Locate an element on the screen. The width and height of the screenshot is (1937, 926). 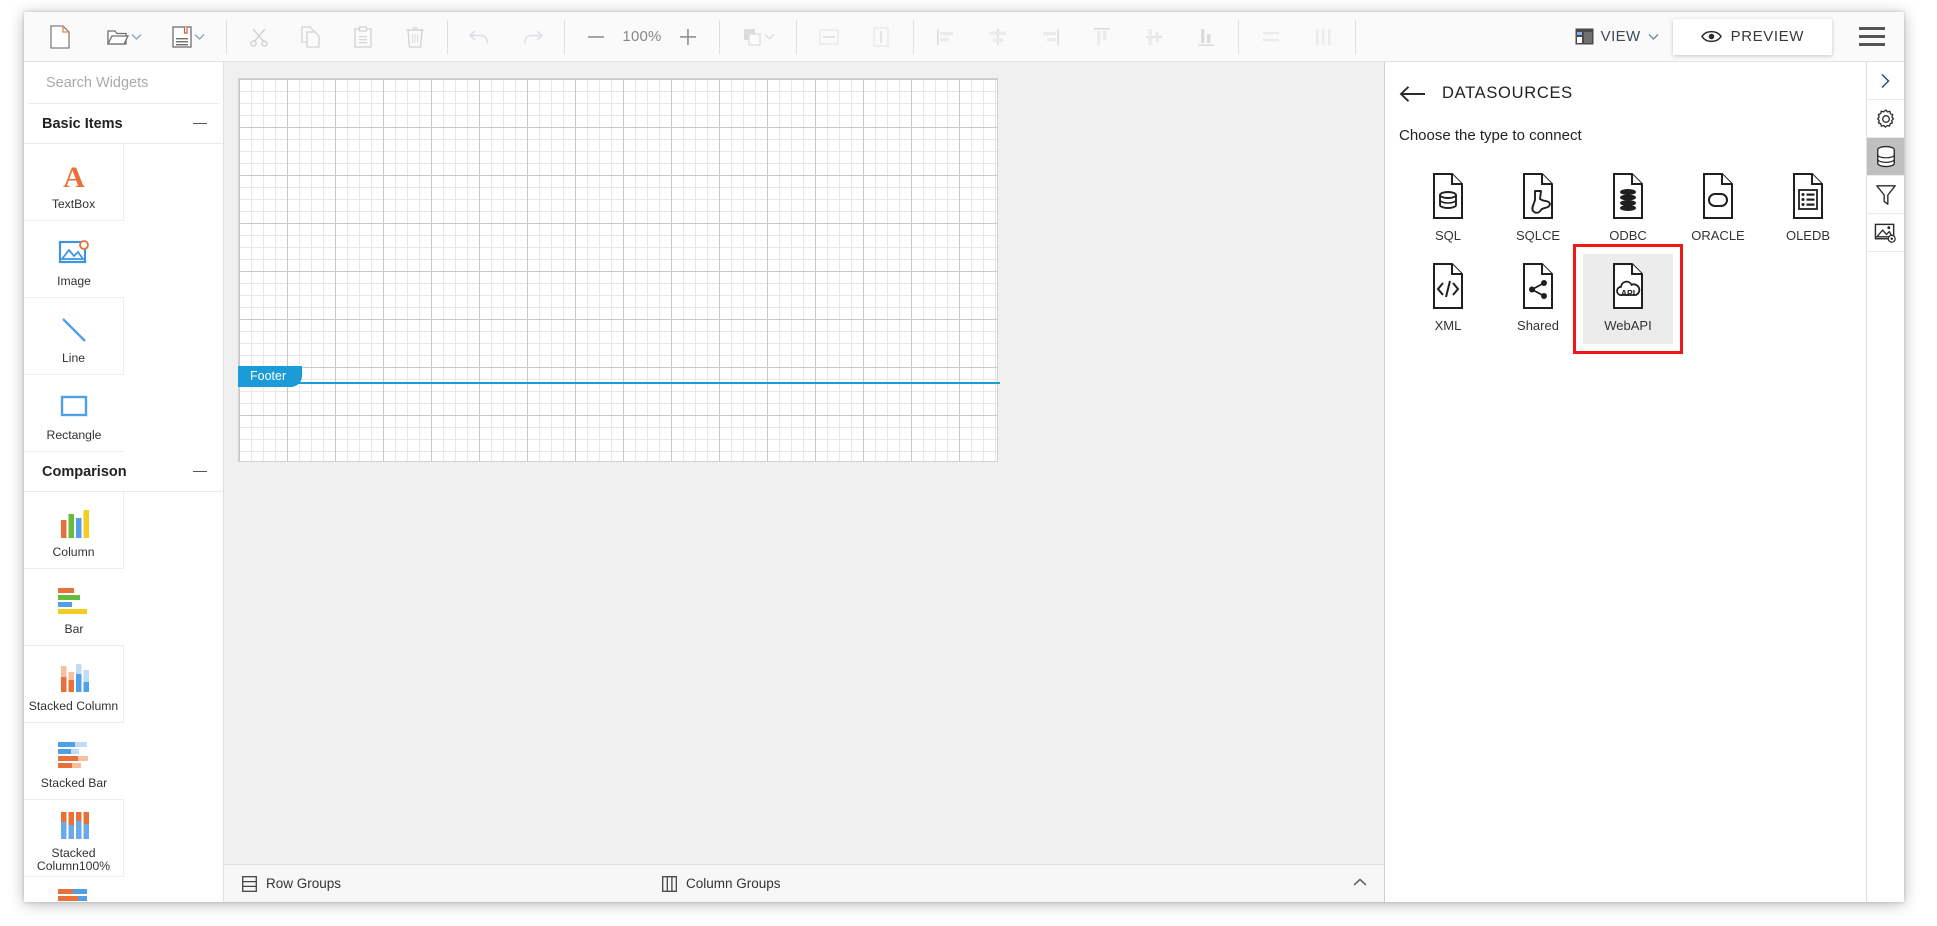
group-header-basic-items: Basic Items is located at coordinates (123, 124).